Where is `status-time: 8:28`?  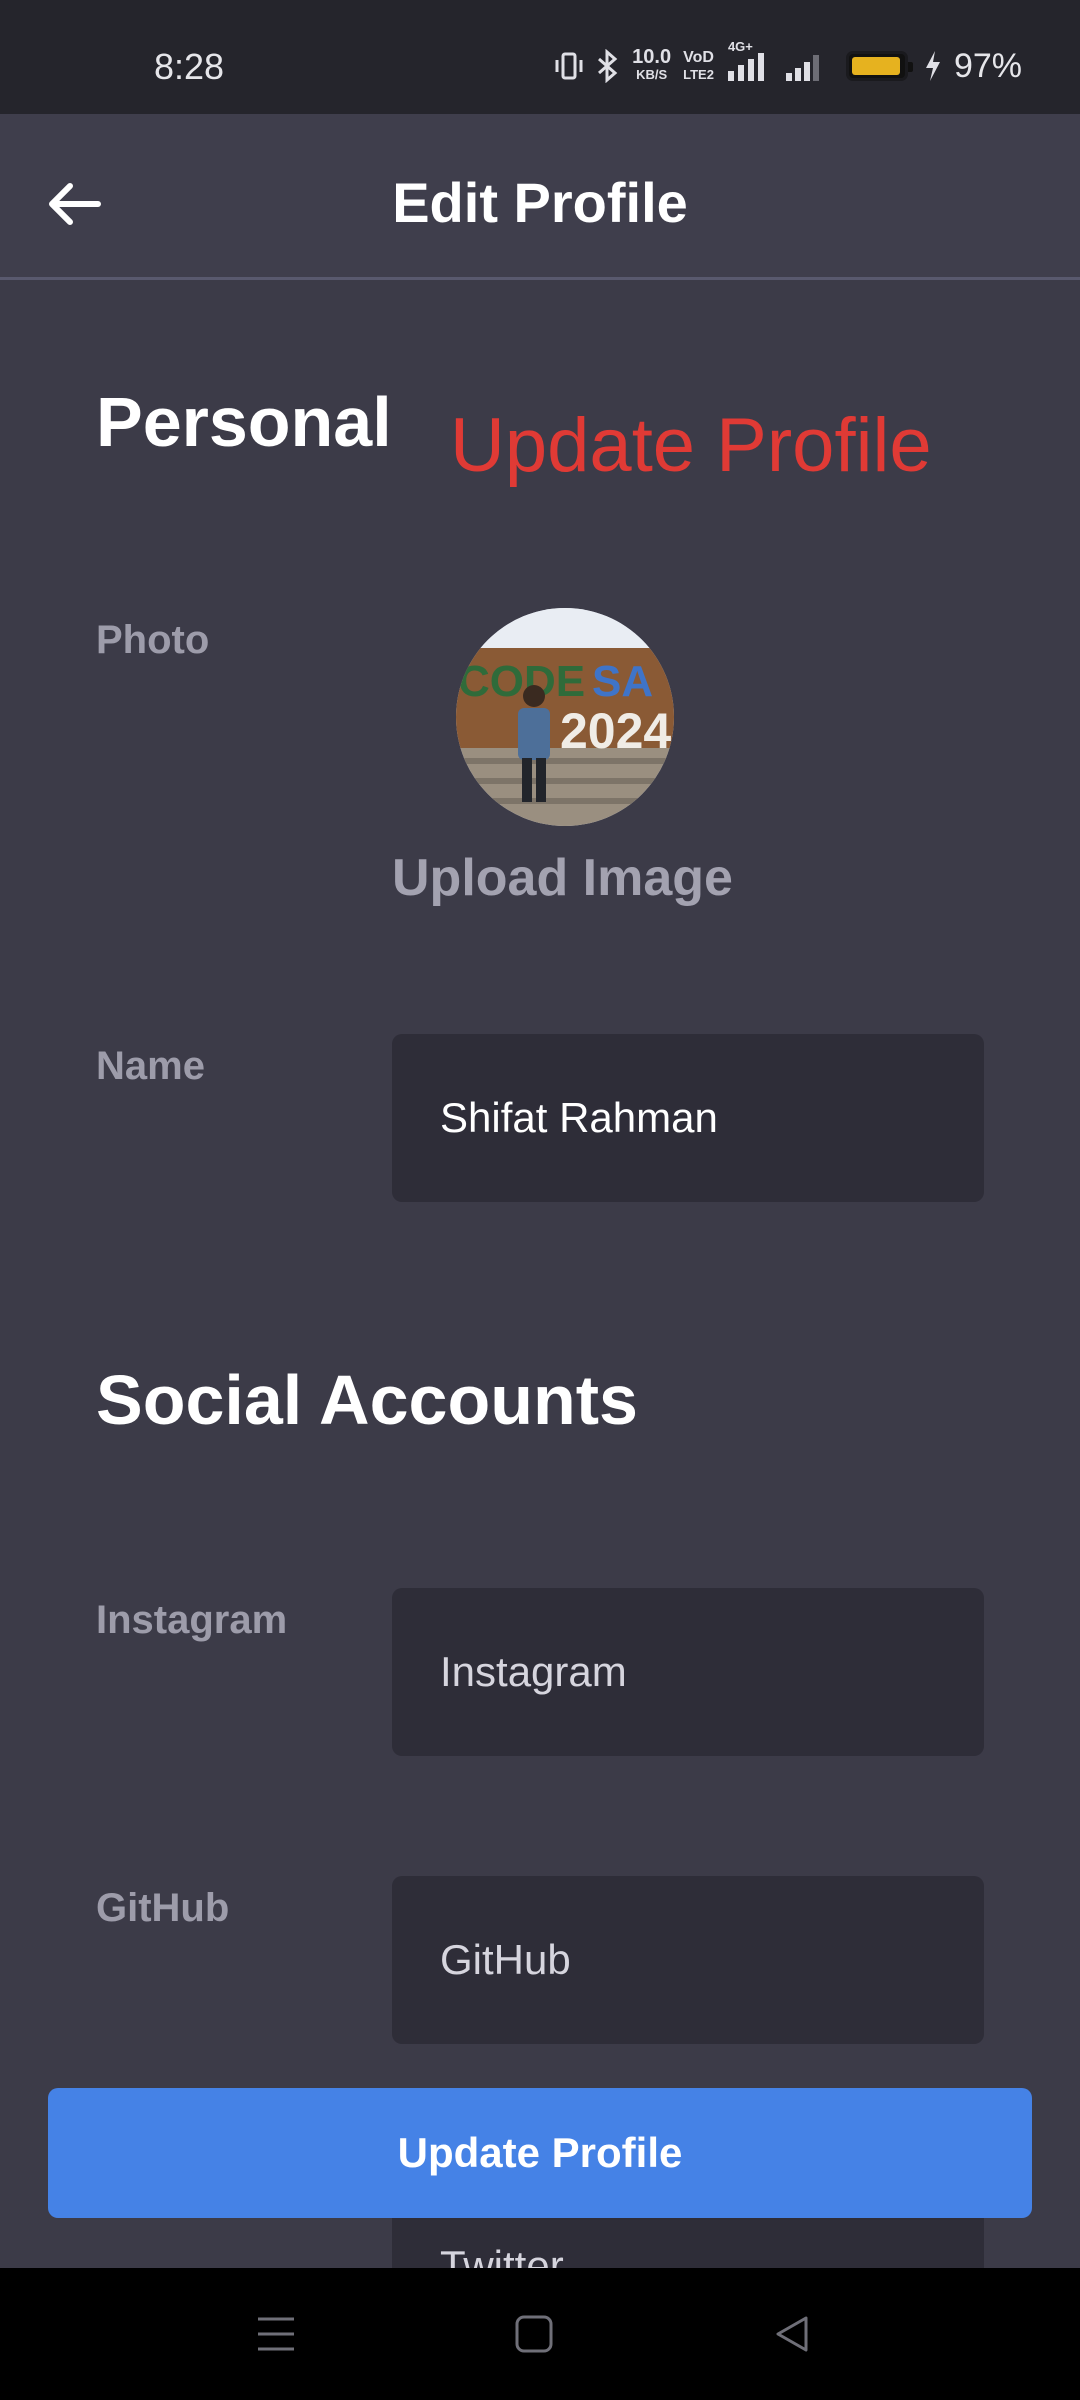
status-time: 8:28 is located at coordinates (189, 66).